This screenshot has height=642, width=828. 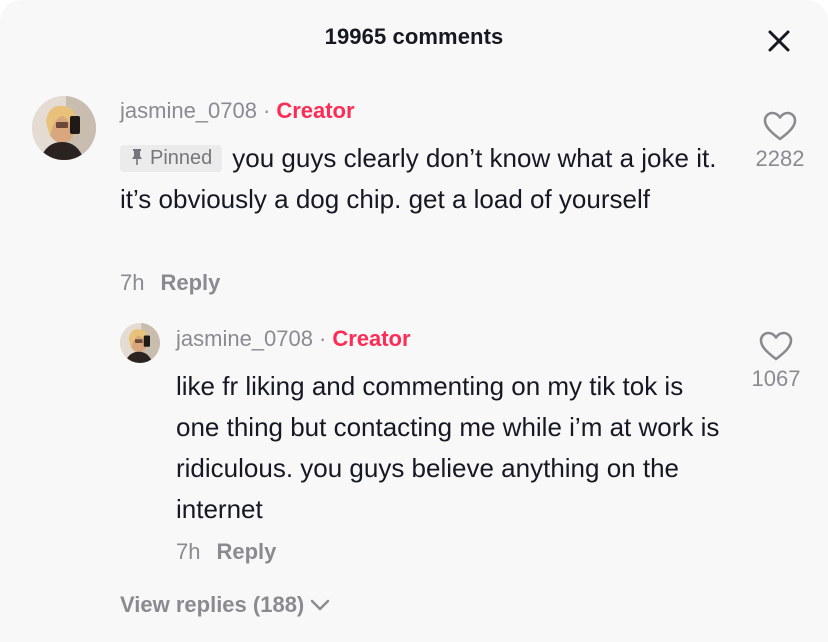 I want to click on view-replies-button: View replies (188), so click(x=225, y=605).